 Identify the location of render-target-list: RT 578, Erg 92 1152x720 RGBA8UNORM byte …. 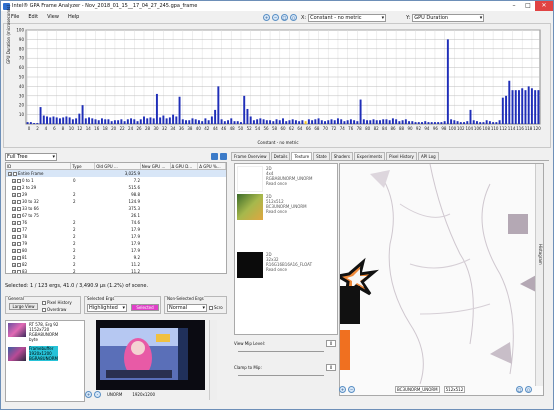
(45, 361).